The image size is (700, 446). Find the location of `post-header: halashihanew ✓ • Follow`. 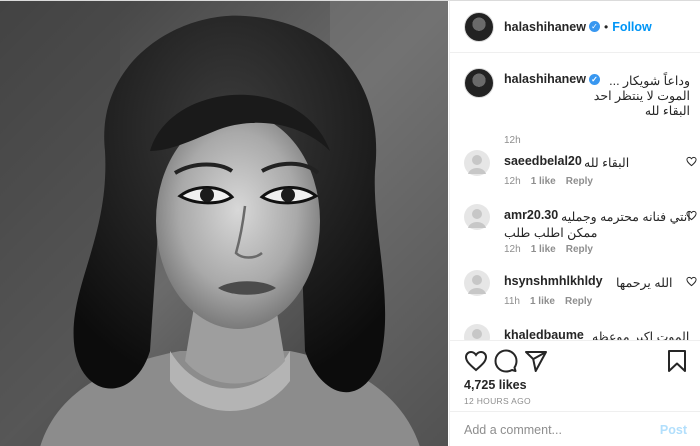

post-header: halashihanew ✓ • Follow is located at coordinates (575, 27).